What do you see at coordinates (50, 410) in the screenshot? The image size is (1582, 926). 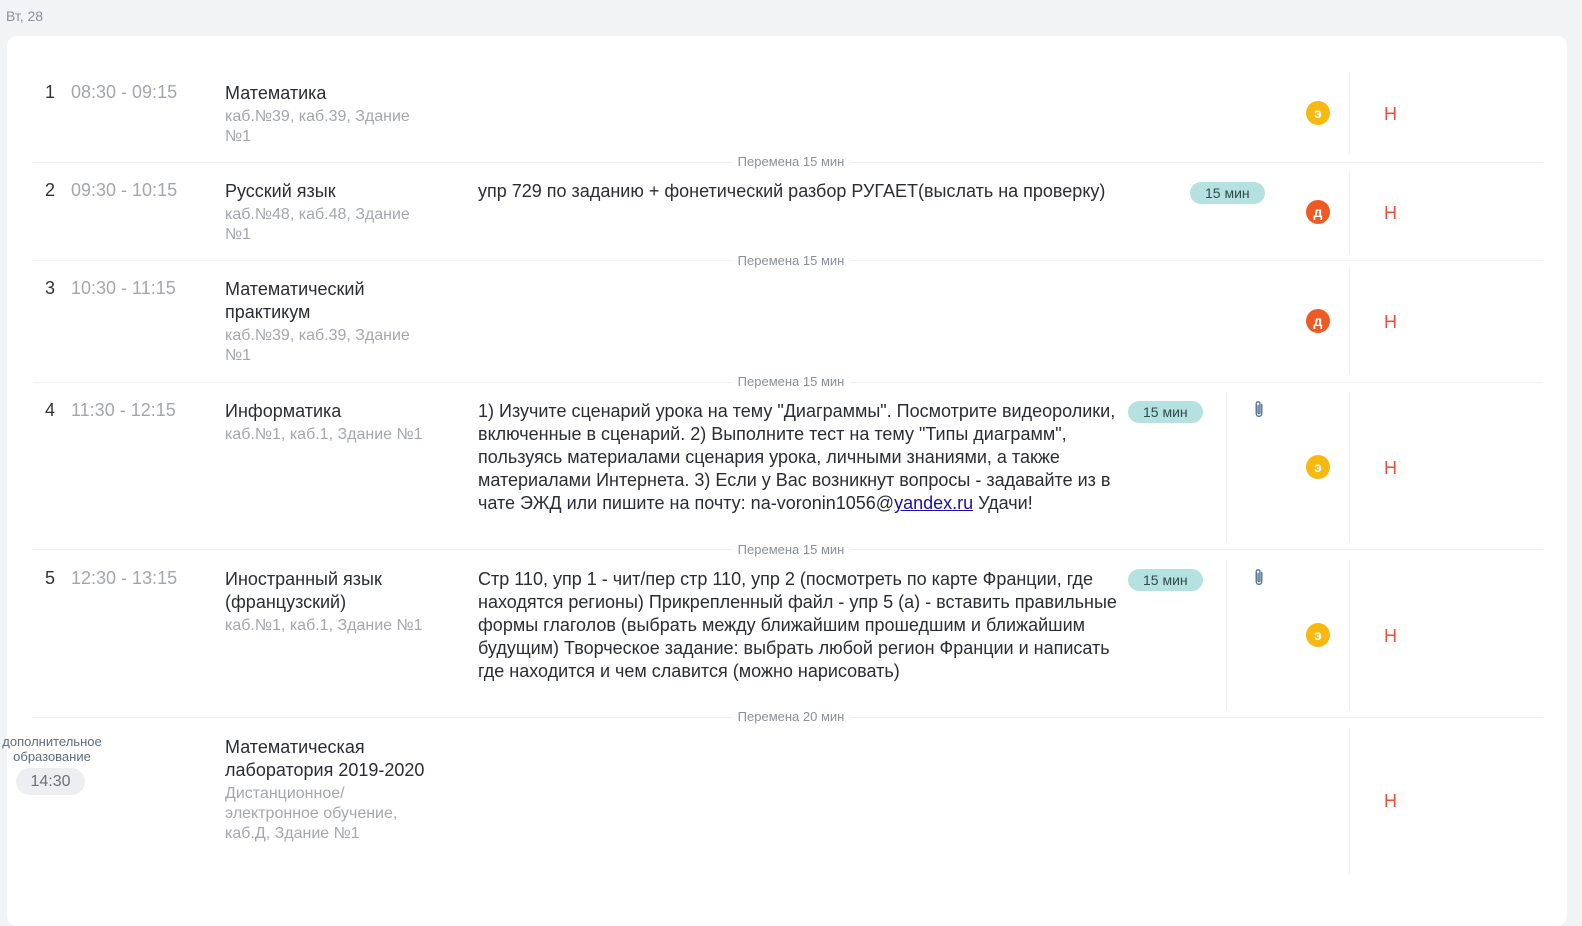 I see `lesson-number: 4` at bounding box center [50, 410].